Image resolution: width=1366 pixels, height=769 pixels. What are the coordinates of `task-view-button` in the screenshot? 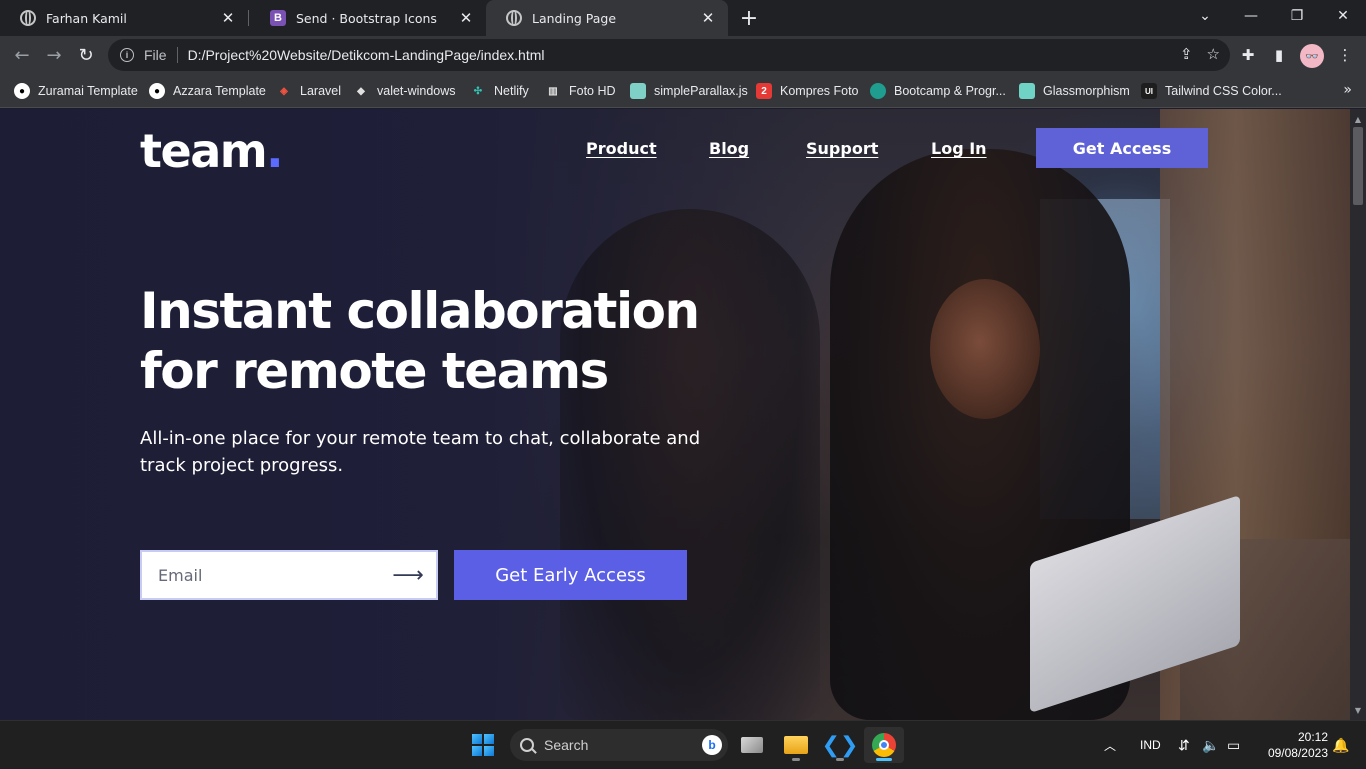 It's located at (752, 745).